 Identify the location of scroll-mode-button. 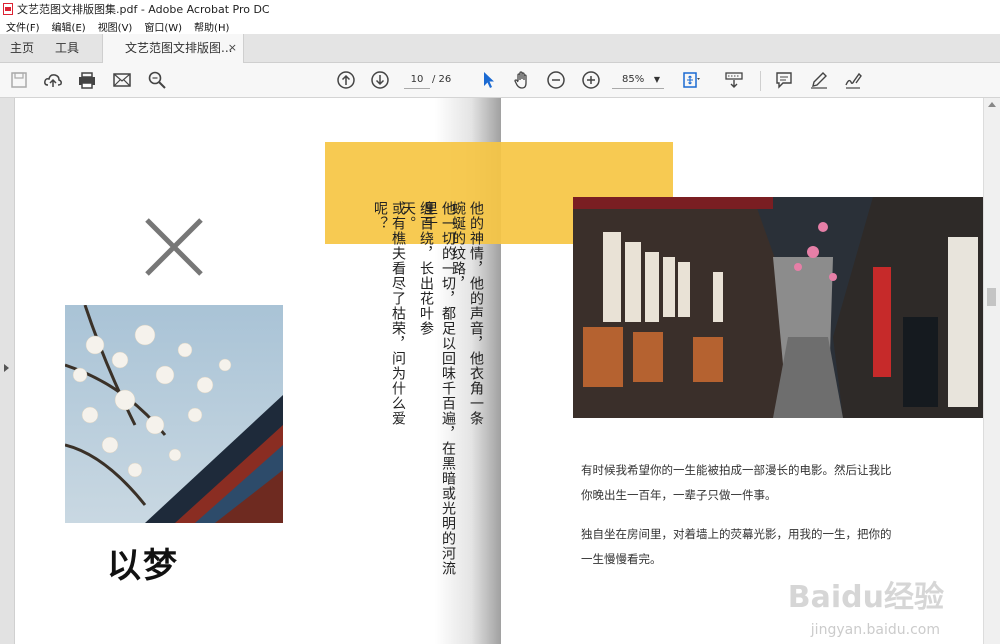
(734, 80).